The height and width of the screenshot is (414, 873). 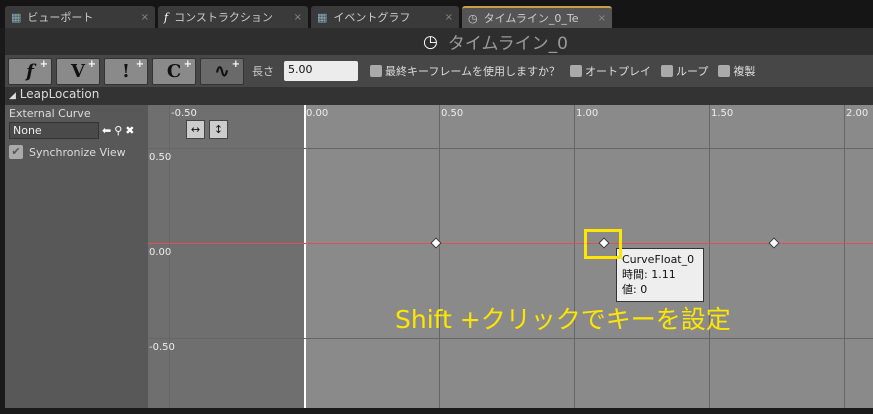 I want to click on replicated-checkbox: 複製, so click(x=736, y=71).